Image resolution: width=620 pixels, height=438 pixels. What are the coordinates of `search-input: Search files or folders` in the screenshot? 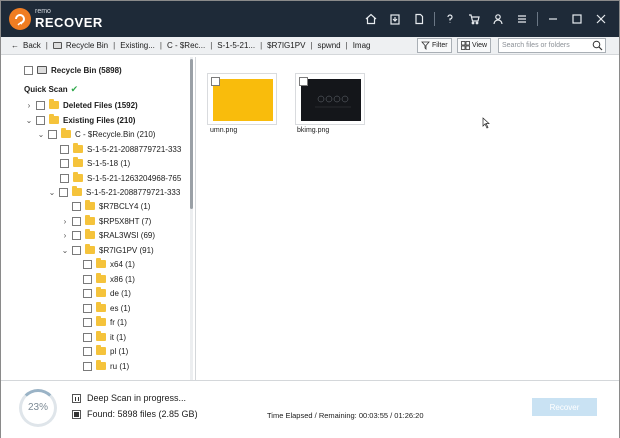 It's located at (552, 45).